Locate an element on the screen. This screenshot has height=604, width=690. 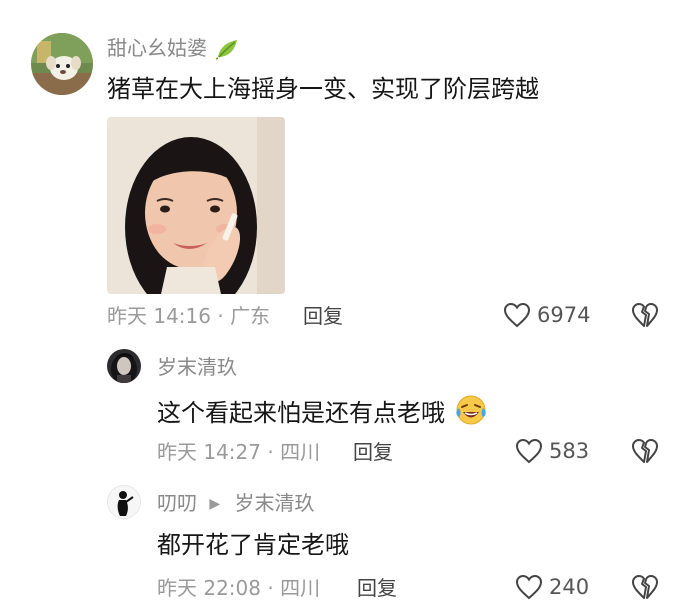
comment-meta: 昨天 14:27 · 四川 is located at coordinates (239, 452).